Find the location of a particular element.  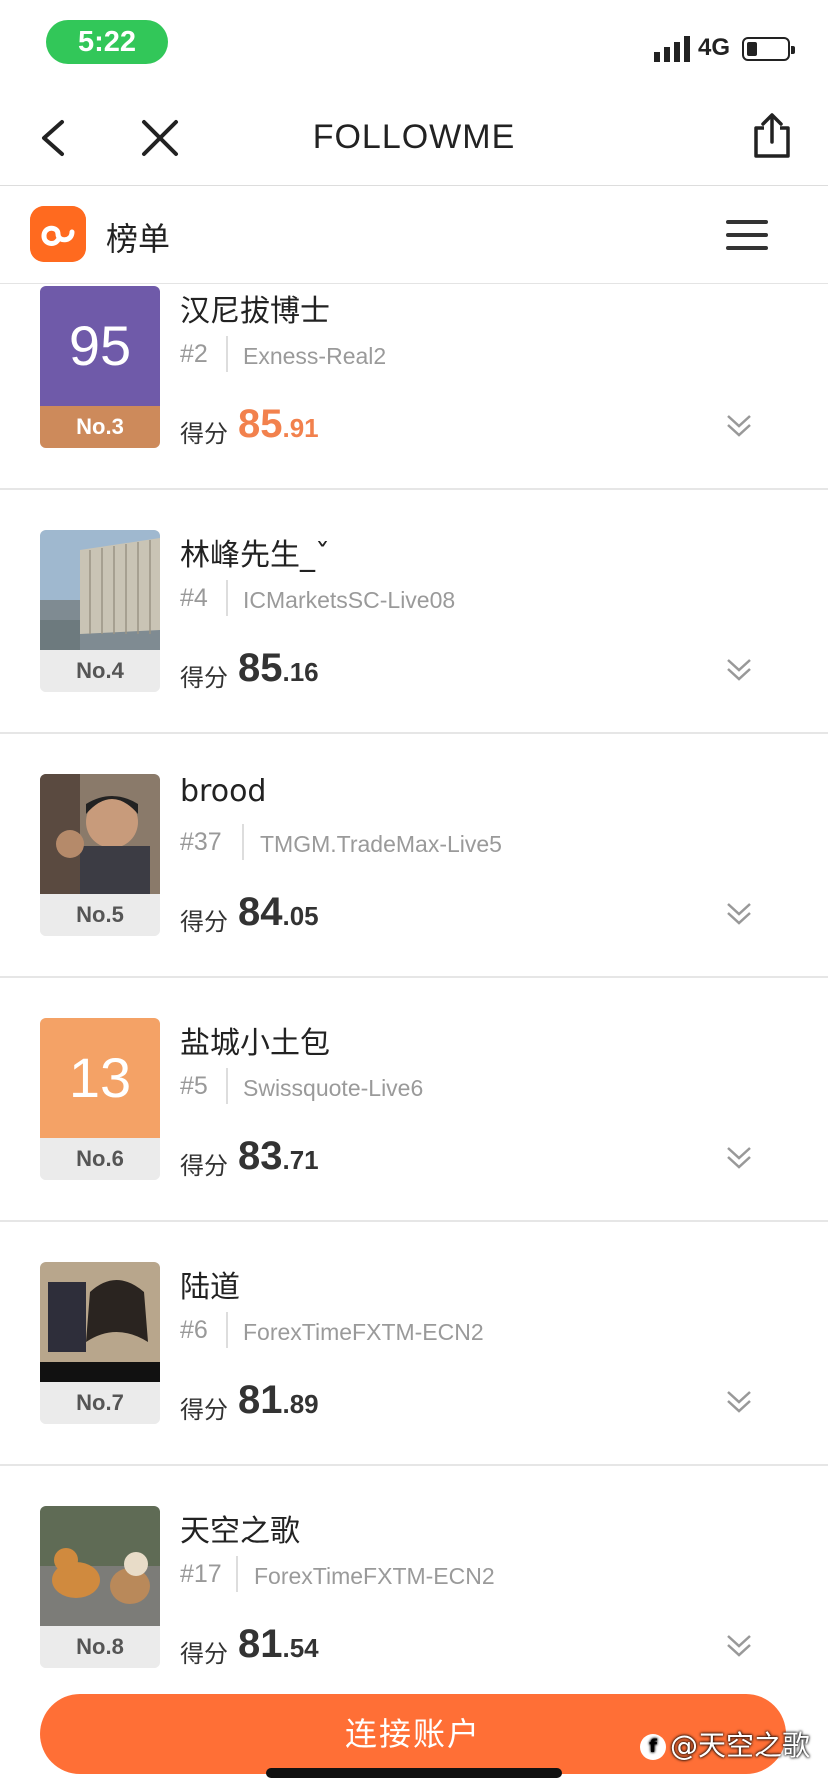

list-item: No.7 陆道 #6 ForexTimeFXTM-ECN2 得分 81.89 is located at coordinates (414, 1344).